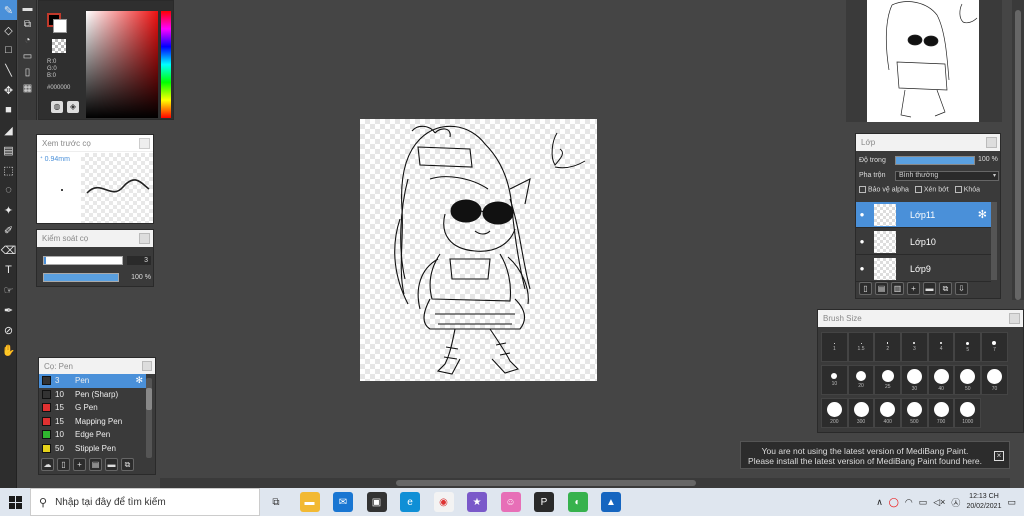 The image size is (1024, 516). What do you see at coordinates (923, 61) in the screenshot?
I see `navigator-thumbnail` at bounding box center [923, 61].